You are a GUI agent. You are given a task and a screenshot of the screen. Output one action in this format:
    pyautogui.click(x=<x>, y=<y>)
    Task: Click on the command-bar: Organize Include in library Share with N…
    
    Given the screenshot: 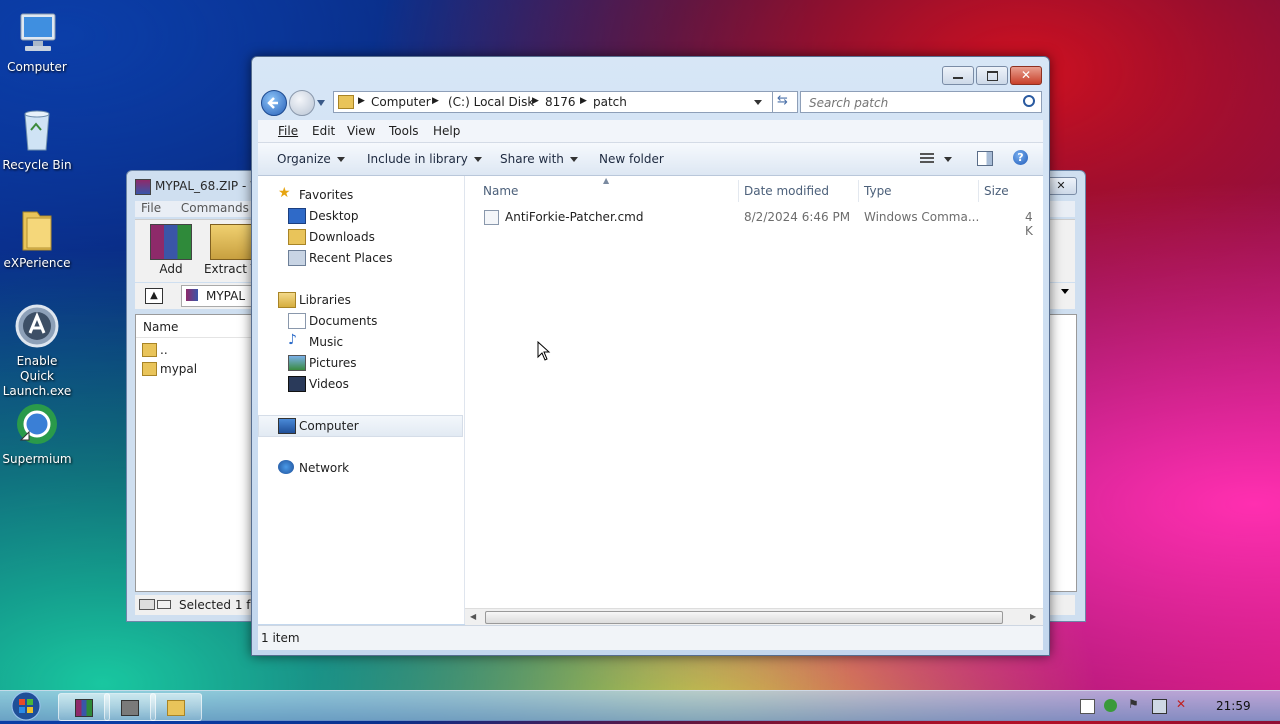 What is the action you would take?
    pyautogui.click(x=650, y=159)
    